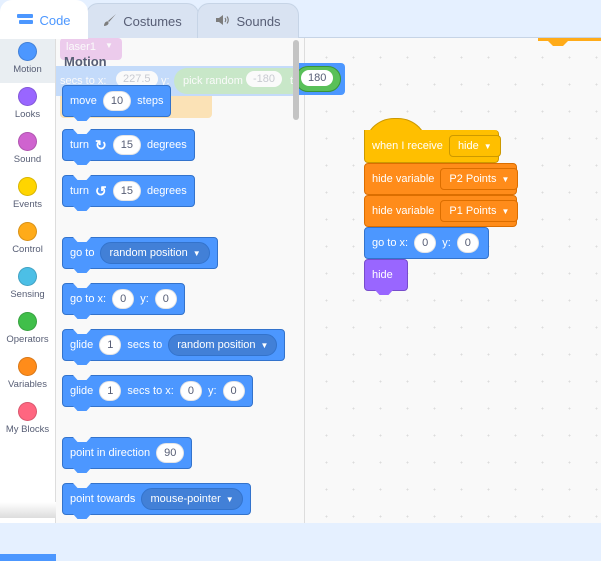  Describe the element at coordinates (27, 204) in the screenshot. I see `category-label: Events` at that location.